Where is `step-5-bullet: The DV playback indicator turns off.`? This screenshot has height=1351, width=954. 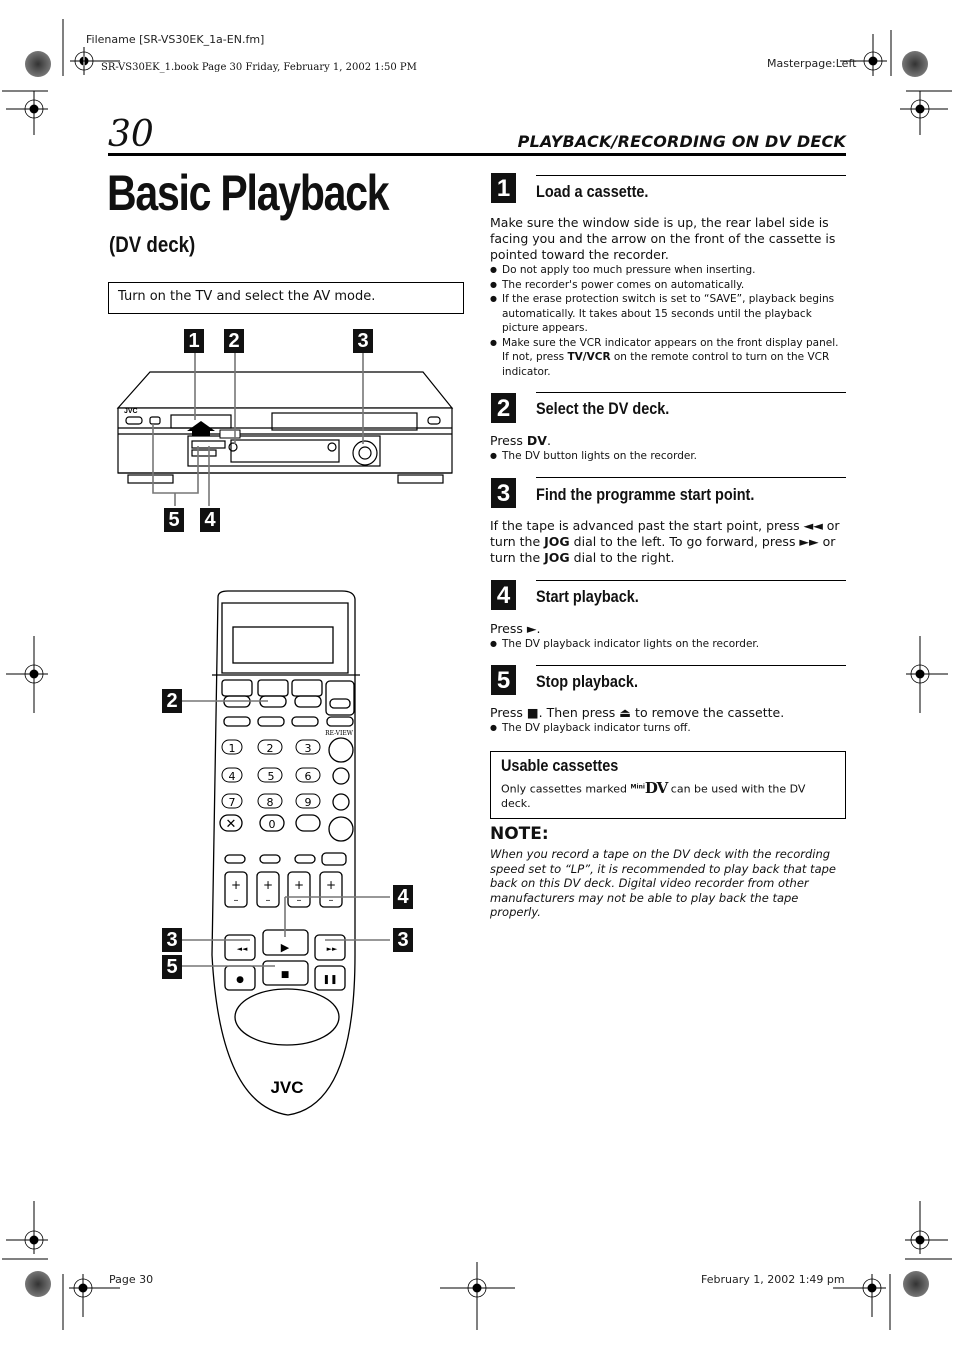 step-5-bullet: The DV playback indicator turns off. is located at coordinates (668, 728).